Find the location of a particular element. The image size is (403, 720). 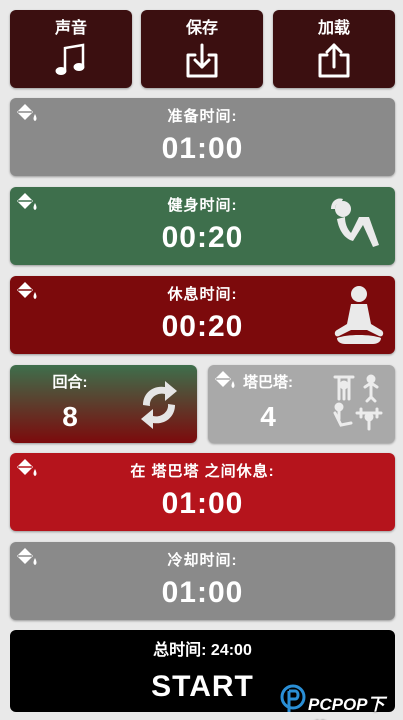

watermark: PCPOP下载 is located at coordinates (340, 699).